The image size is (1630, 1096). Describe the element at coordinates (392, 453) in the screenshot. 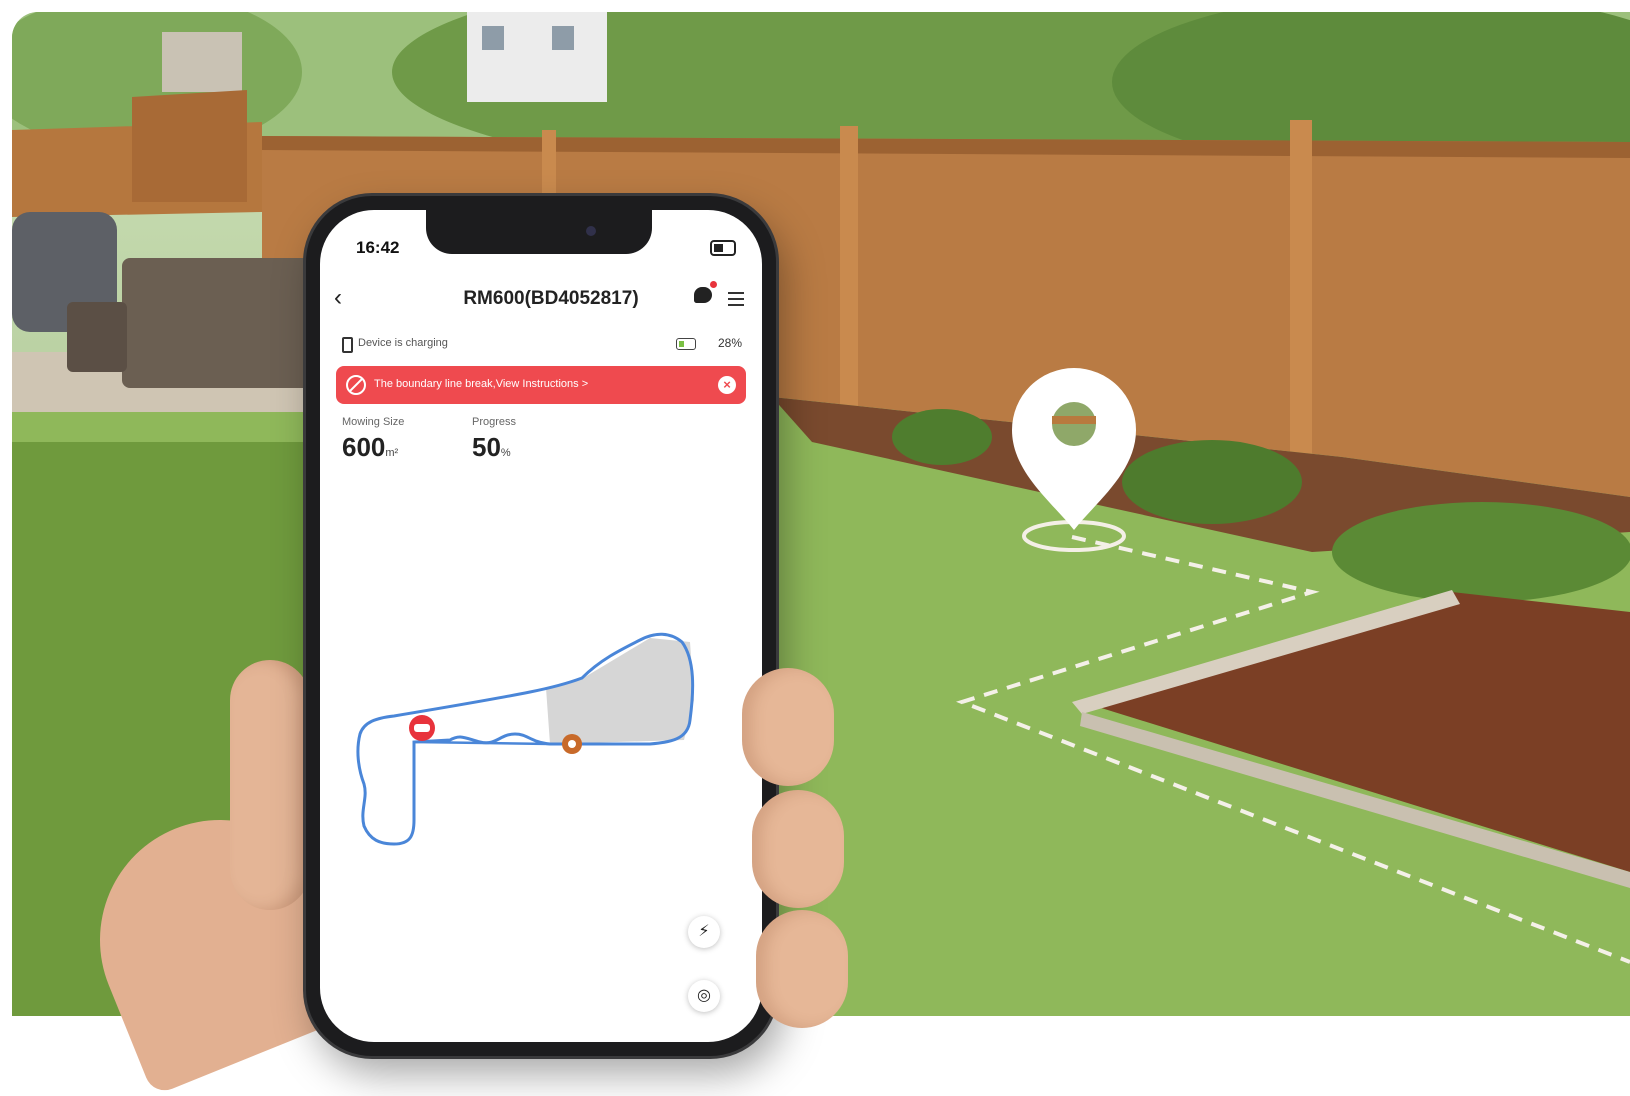

I see `stat-unit: m²` at that location.